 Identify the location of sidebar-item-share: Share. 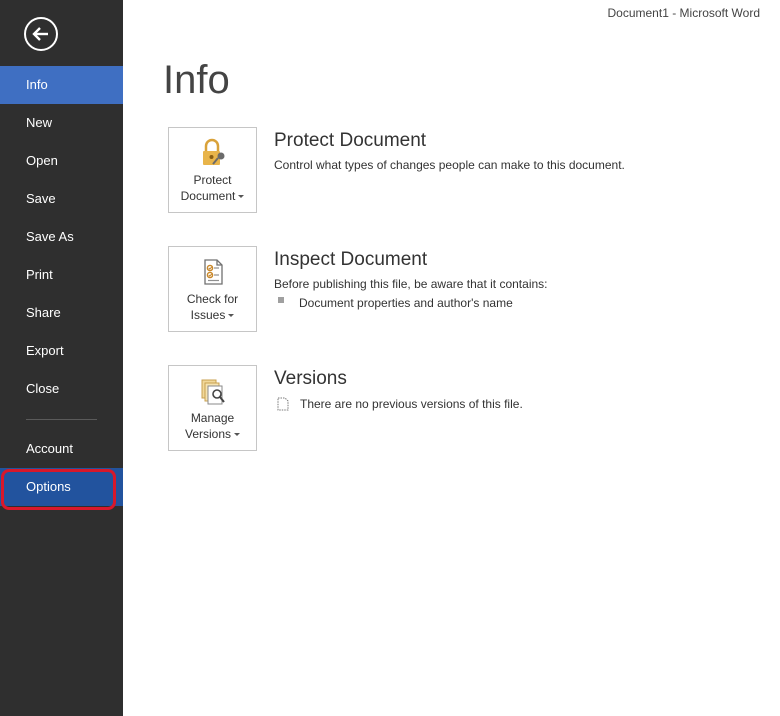
(61, 313).